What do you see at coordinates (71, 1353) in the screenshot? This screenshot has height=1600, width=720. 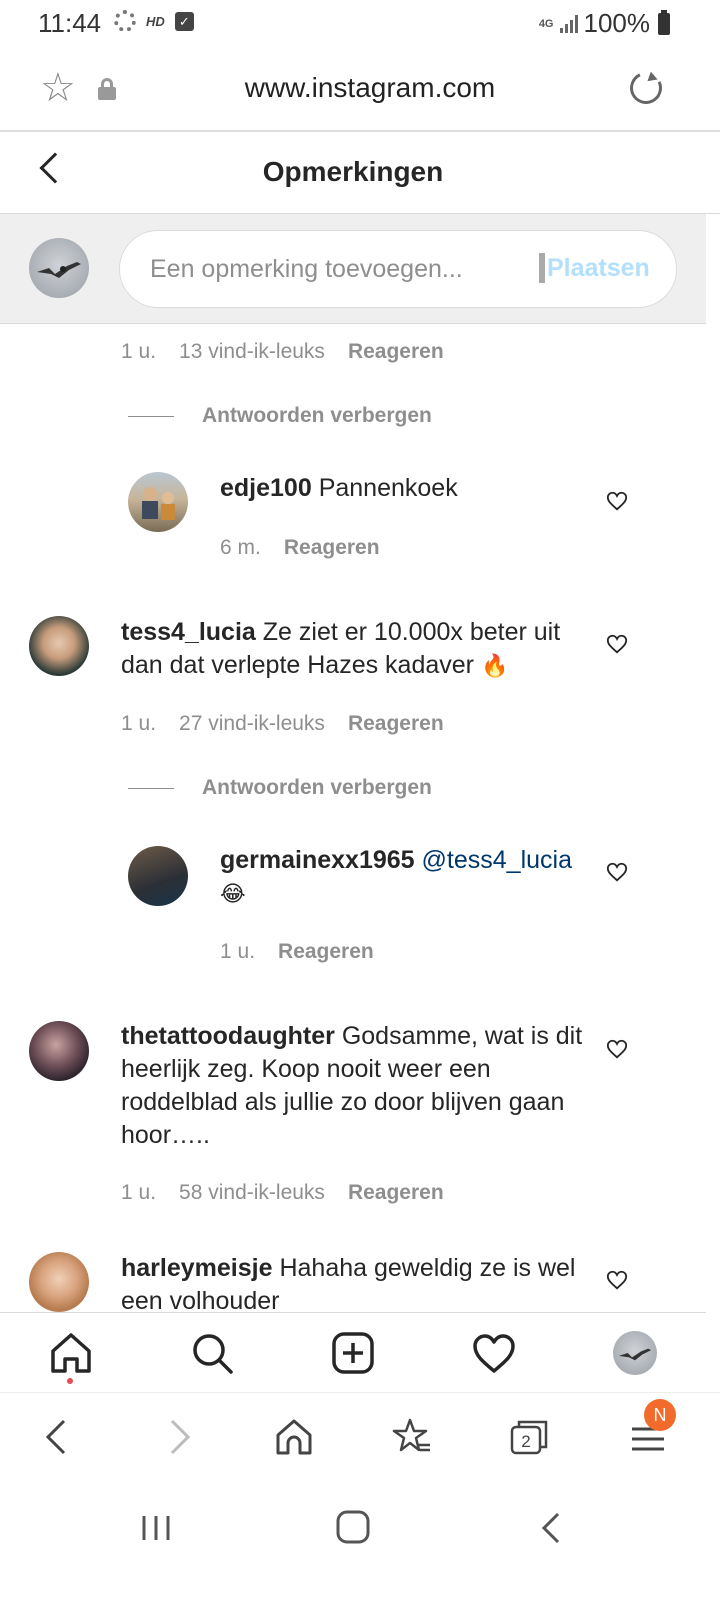 I see `home-icon` at bounding box center [71, 1353].